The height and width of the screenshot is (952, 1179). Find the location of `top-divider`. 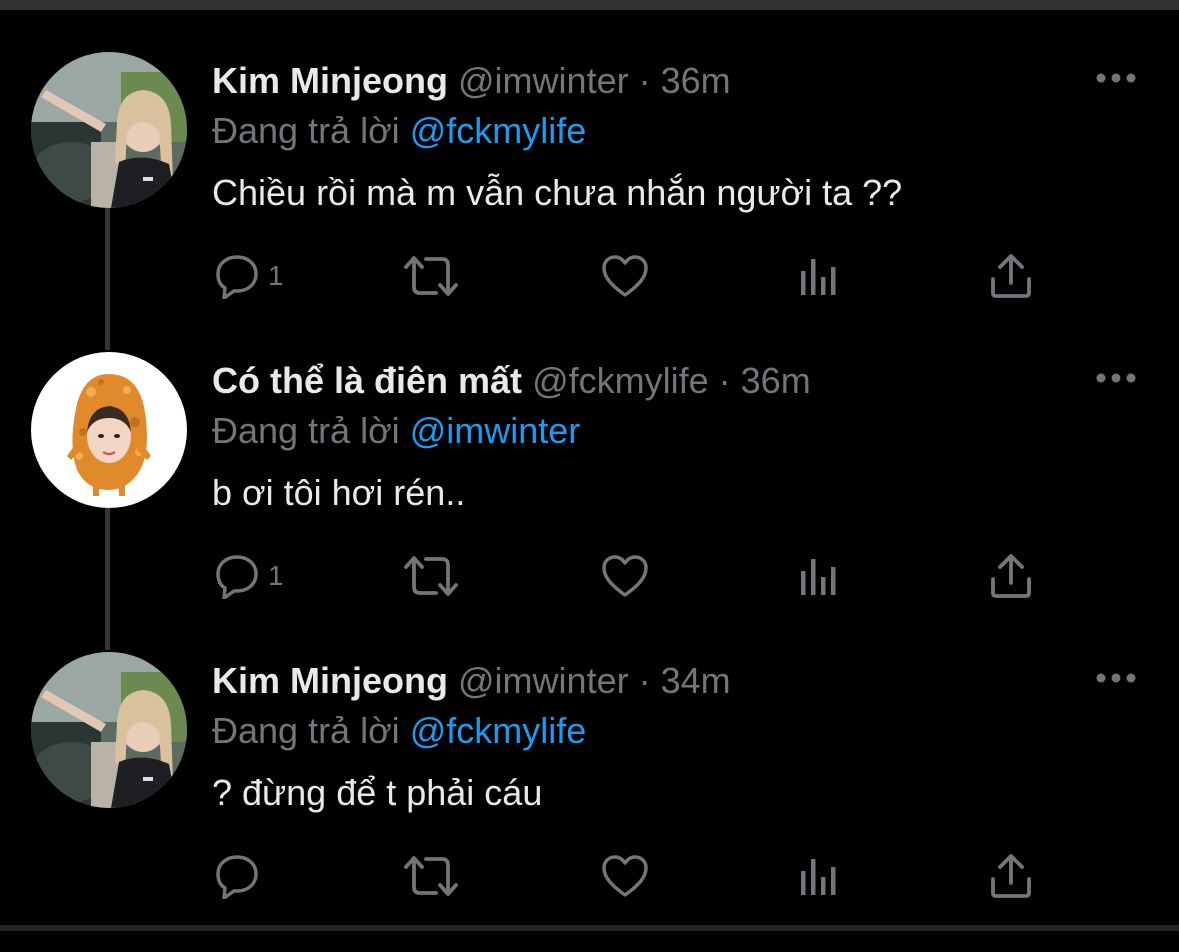

top-divider is located at coordinates (589, 5).